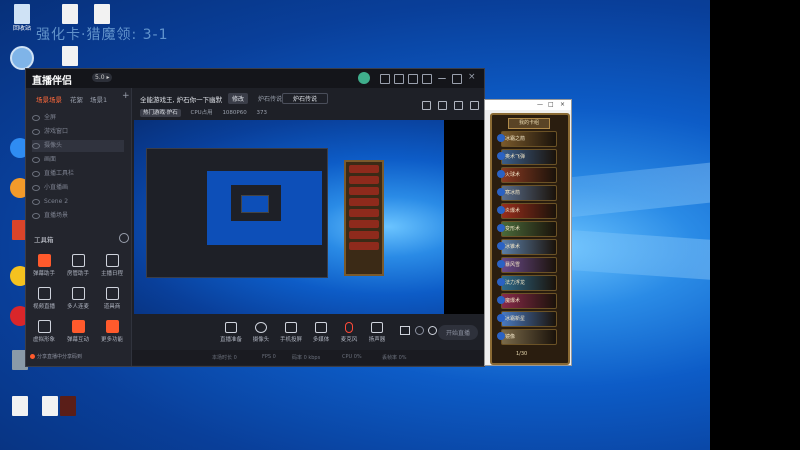  What do you see at coordinates (527, 283) in the screenshot?
I see `deck-card: 法力浮龙` at bounding box center [527, 283].